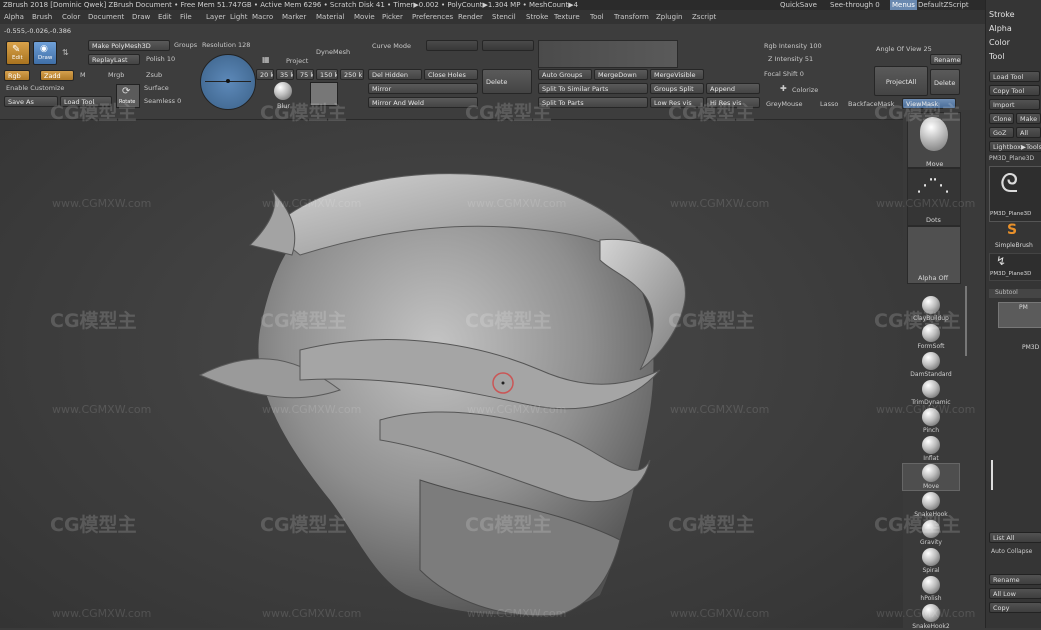 This screenshot has height=630, width=1041. Describe the element at coordinates (226, 45) in the screenshot. I see `resolution-slider: Resolution 128` at that location.